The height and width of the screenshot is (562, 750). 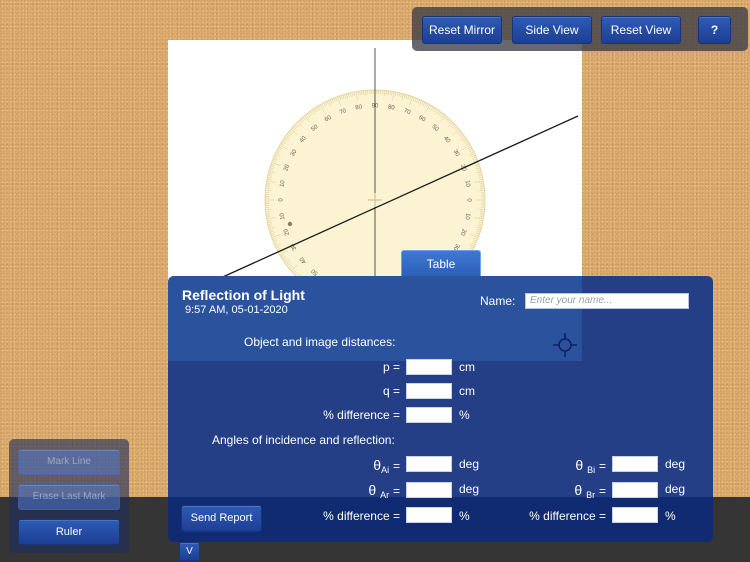 What do you see at coordinates (462, 30) in the screenshot?
I see `reset-mirror-button: Reset Mirror` at bounding box center [462, 30].